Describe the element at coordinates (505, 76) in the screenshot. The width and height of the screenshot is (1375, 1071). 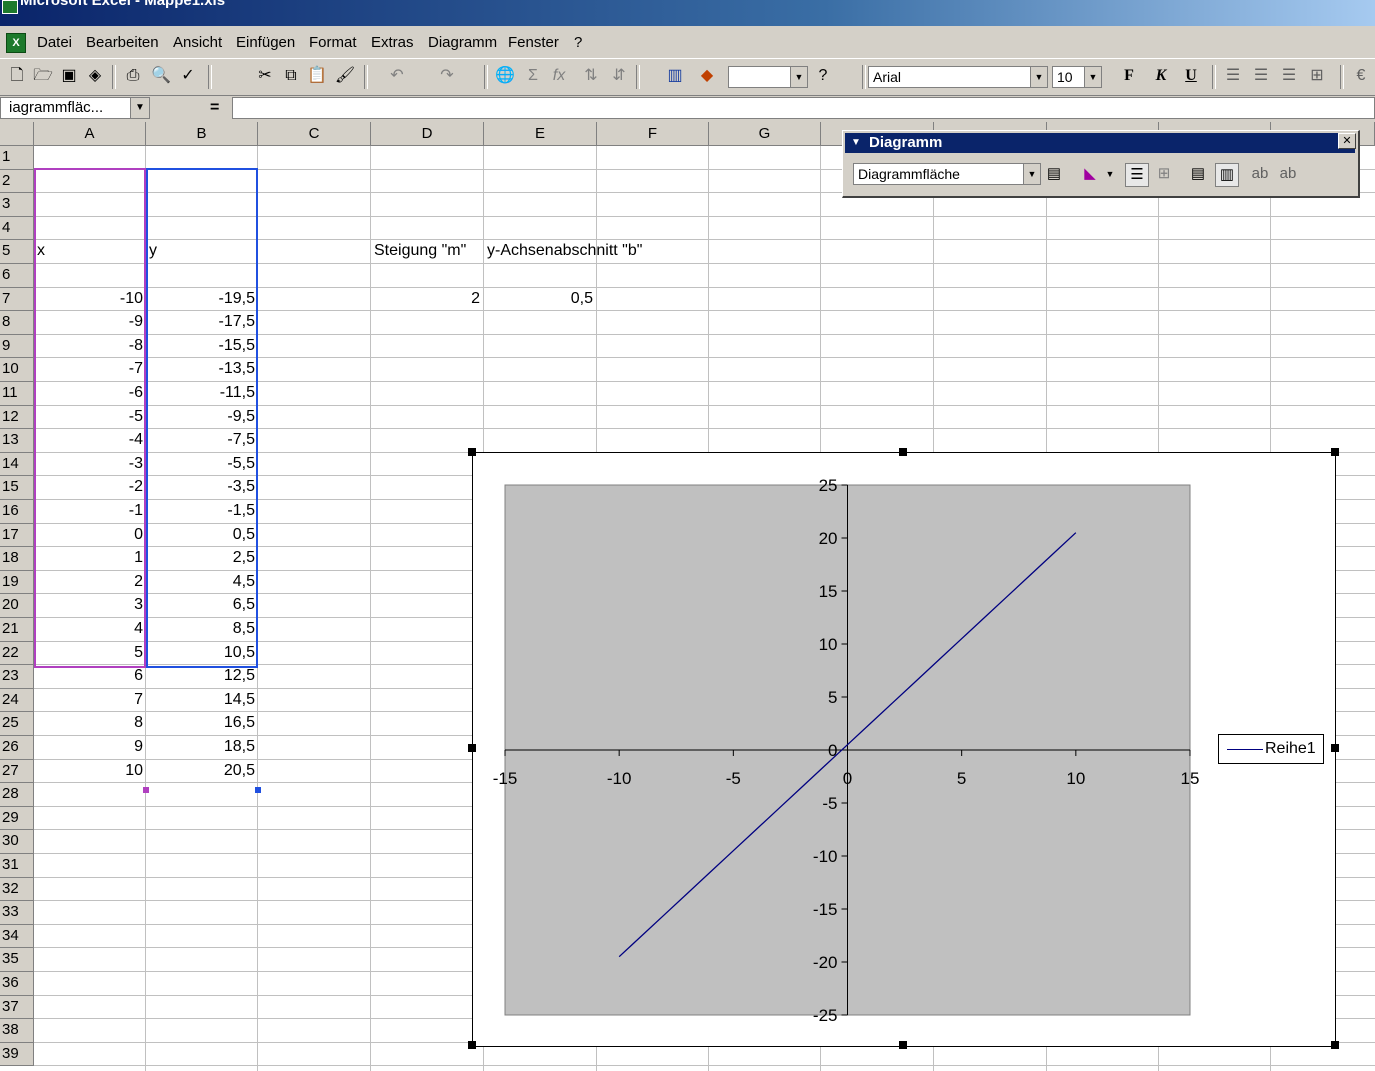
I see `hyperlink-icon: 🌐` at that location.